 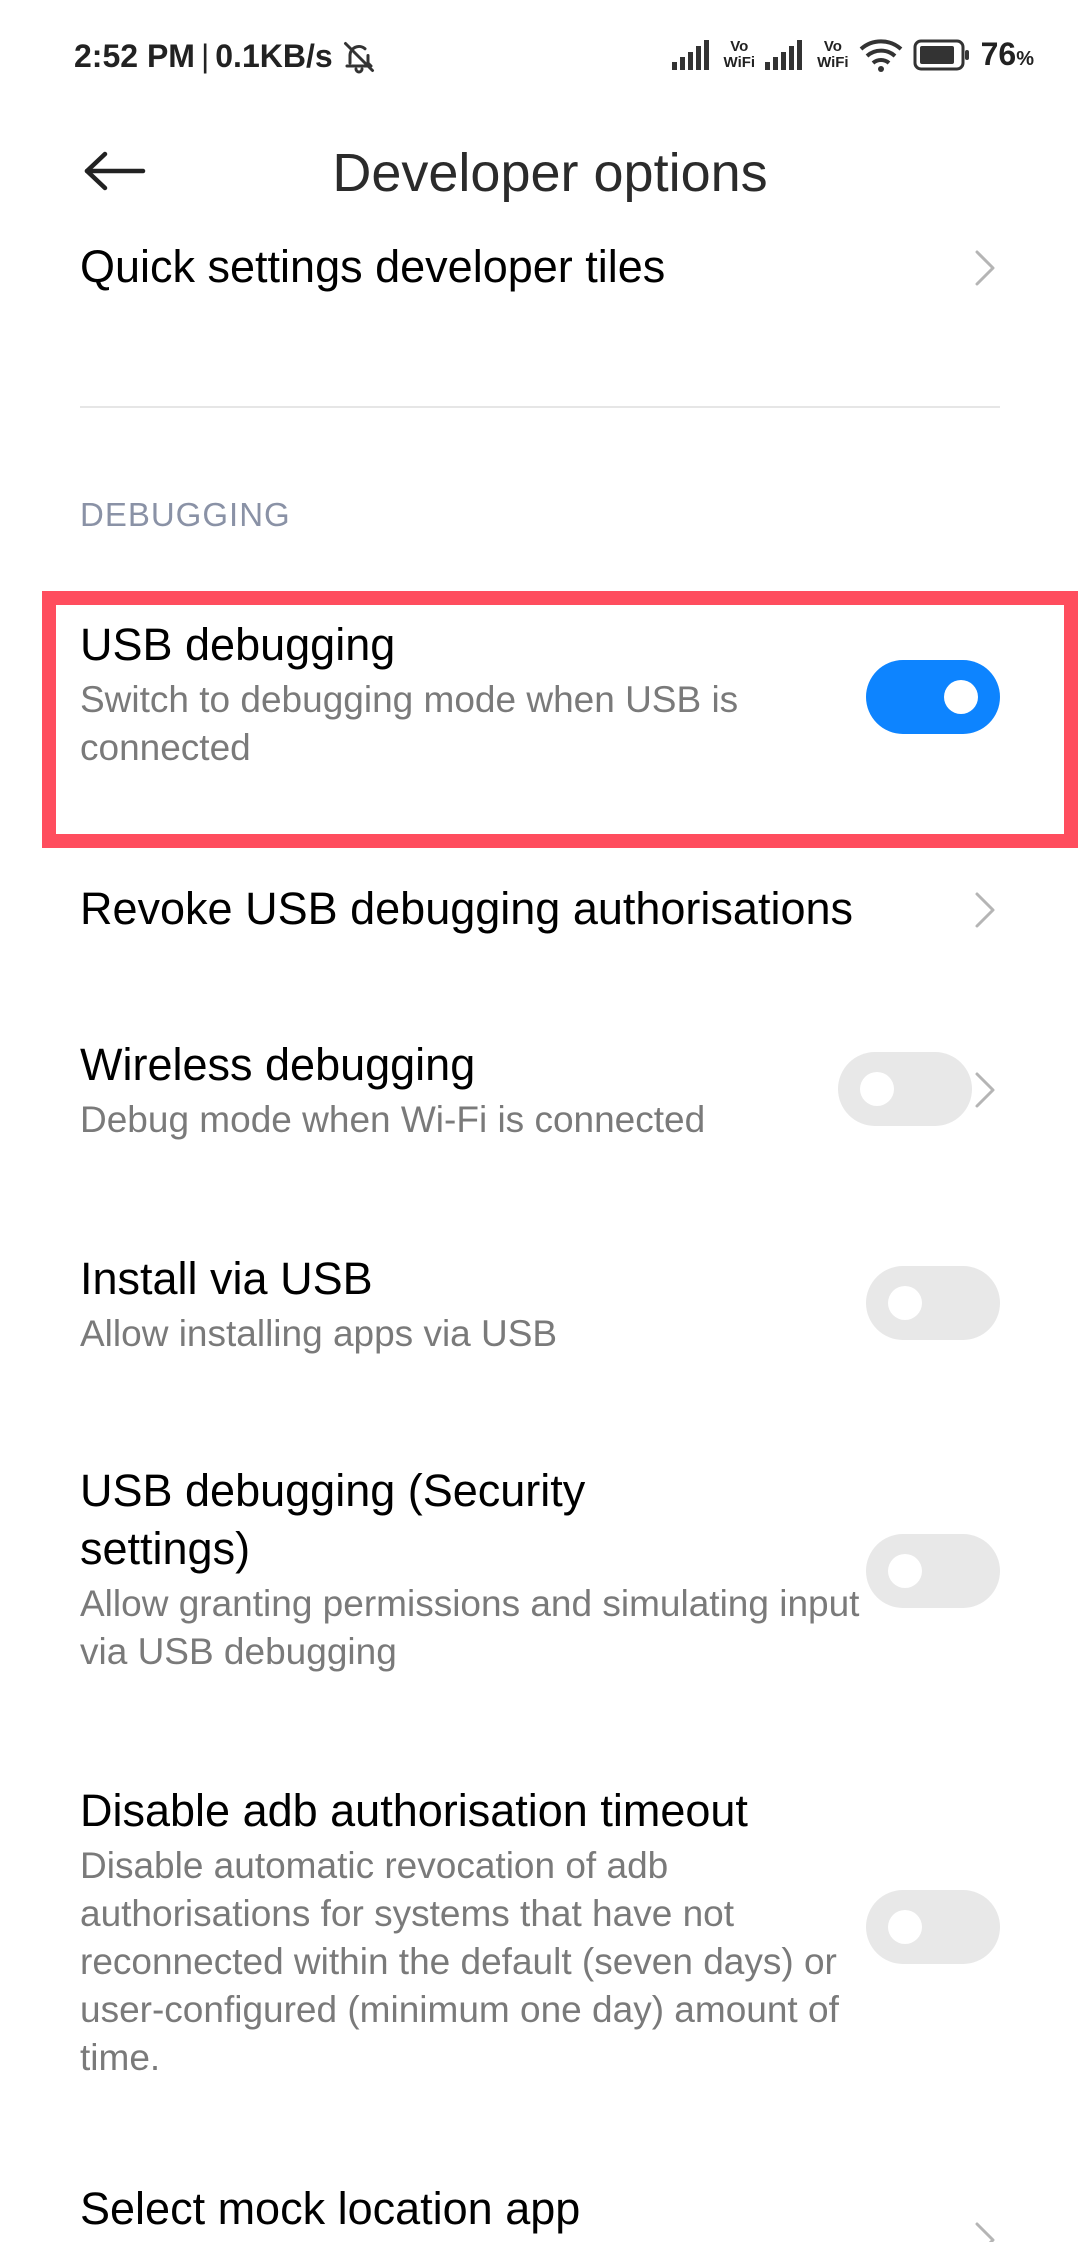 What do you see at coordinates (134, 56) in the screenshot?
I see `status-time: 2:52 PM` at bounding box center [134, 56].